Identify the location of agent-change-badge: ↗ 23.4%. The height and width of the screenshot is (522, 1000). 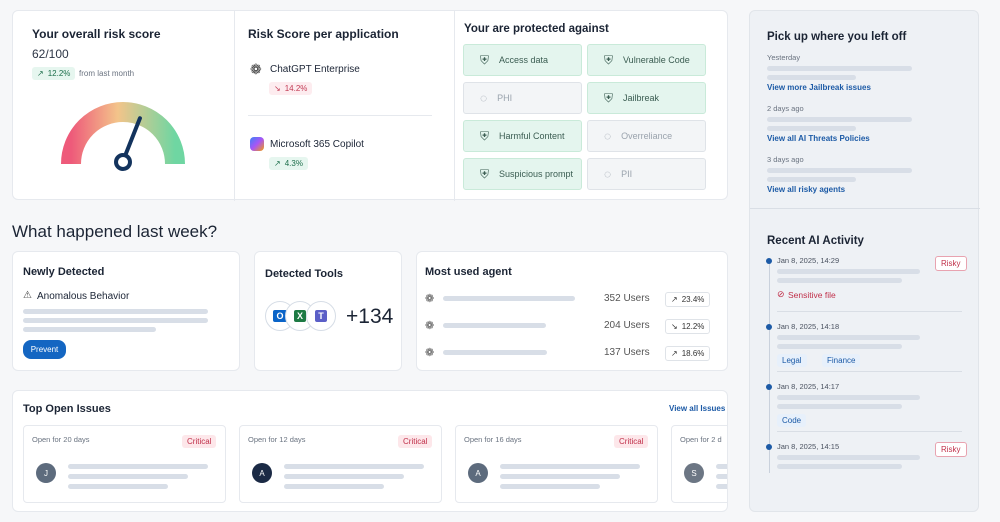
(688, 299).